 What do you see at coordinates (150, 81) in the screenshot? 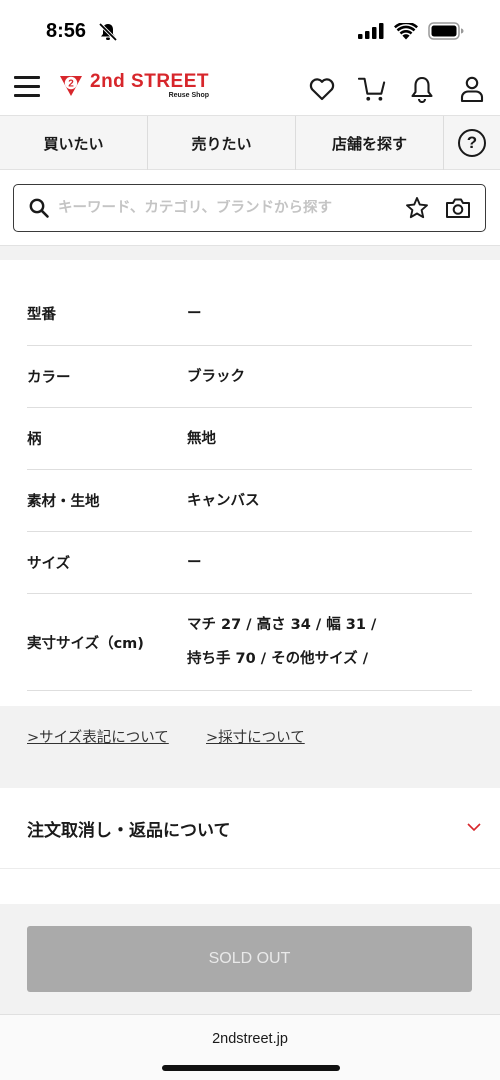
I see `logo-text: 2nd STREET` at bounding box center [150, 81].